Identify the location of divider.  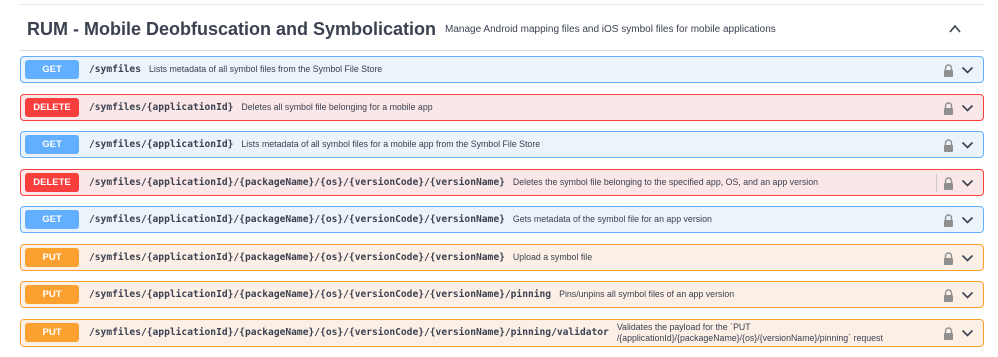
(936, 182).